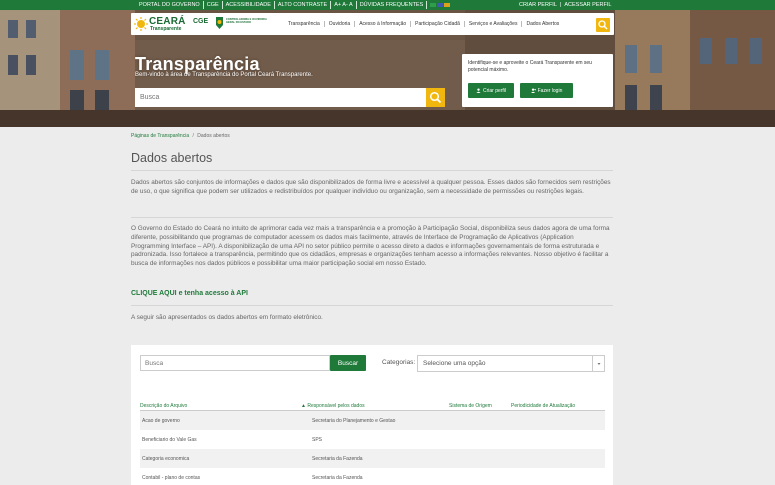 The width and height of the screenshot is (775, 485). I want to click on table-row: Beneficiario do Vale Gas SPS, so click(372, 439).